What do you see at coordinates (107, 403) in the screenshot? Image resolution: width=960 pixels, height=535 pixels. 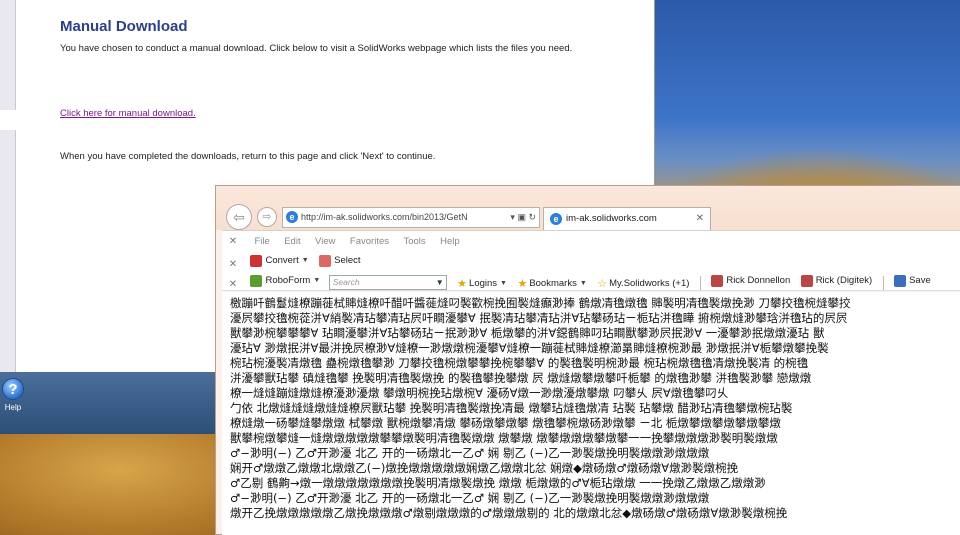 I see `installer-help-bar` at bounding box center [107, 403].